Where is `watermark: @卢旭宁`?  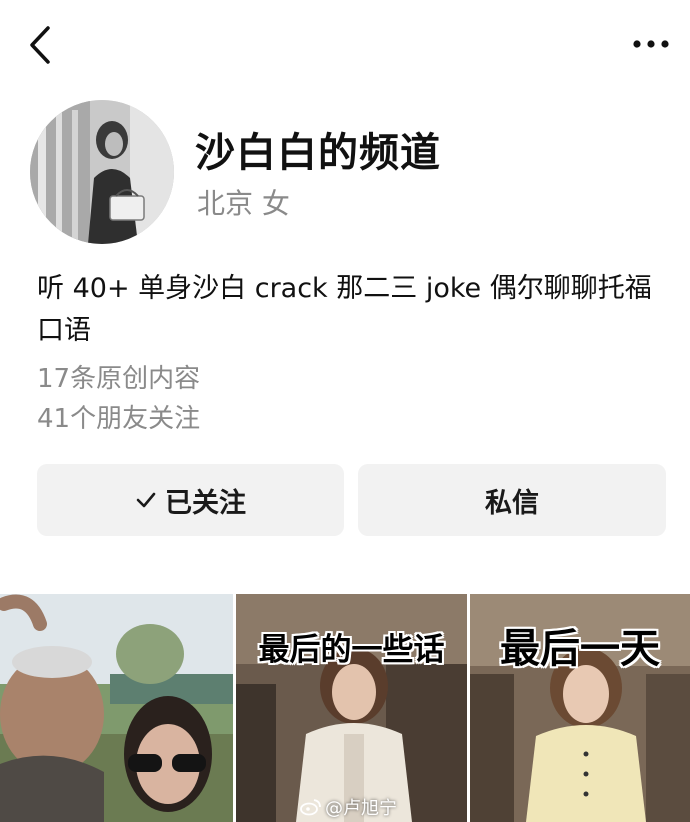 watermark: @卢旭宁 is located at coordinates (348, 807).